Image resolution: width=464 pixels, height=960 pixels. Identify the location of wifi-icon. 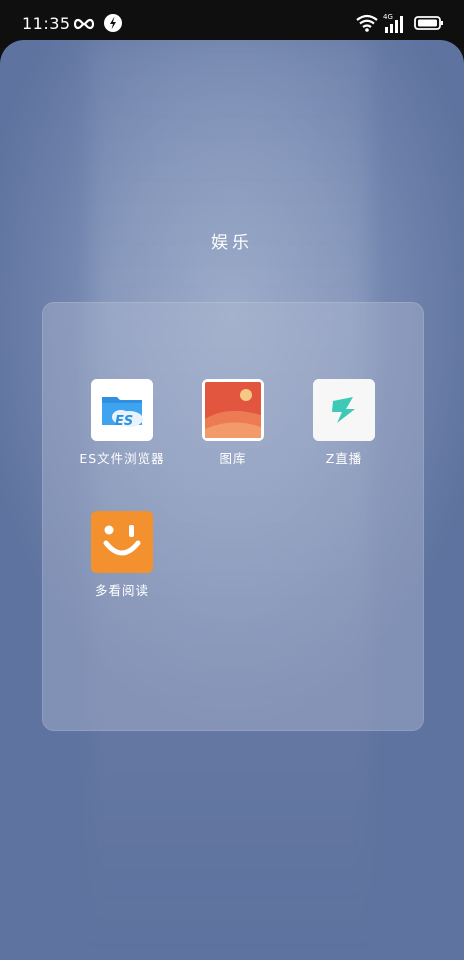
(367, 25).